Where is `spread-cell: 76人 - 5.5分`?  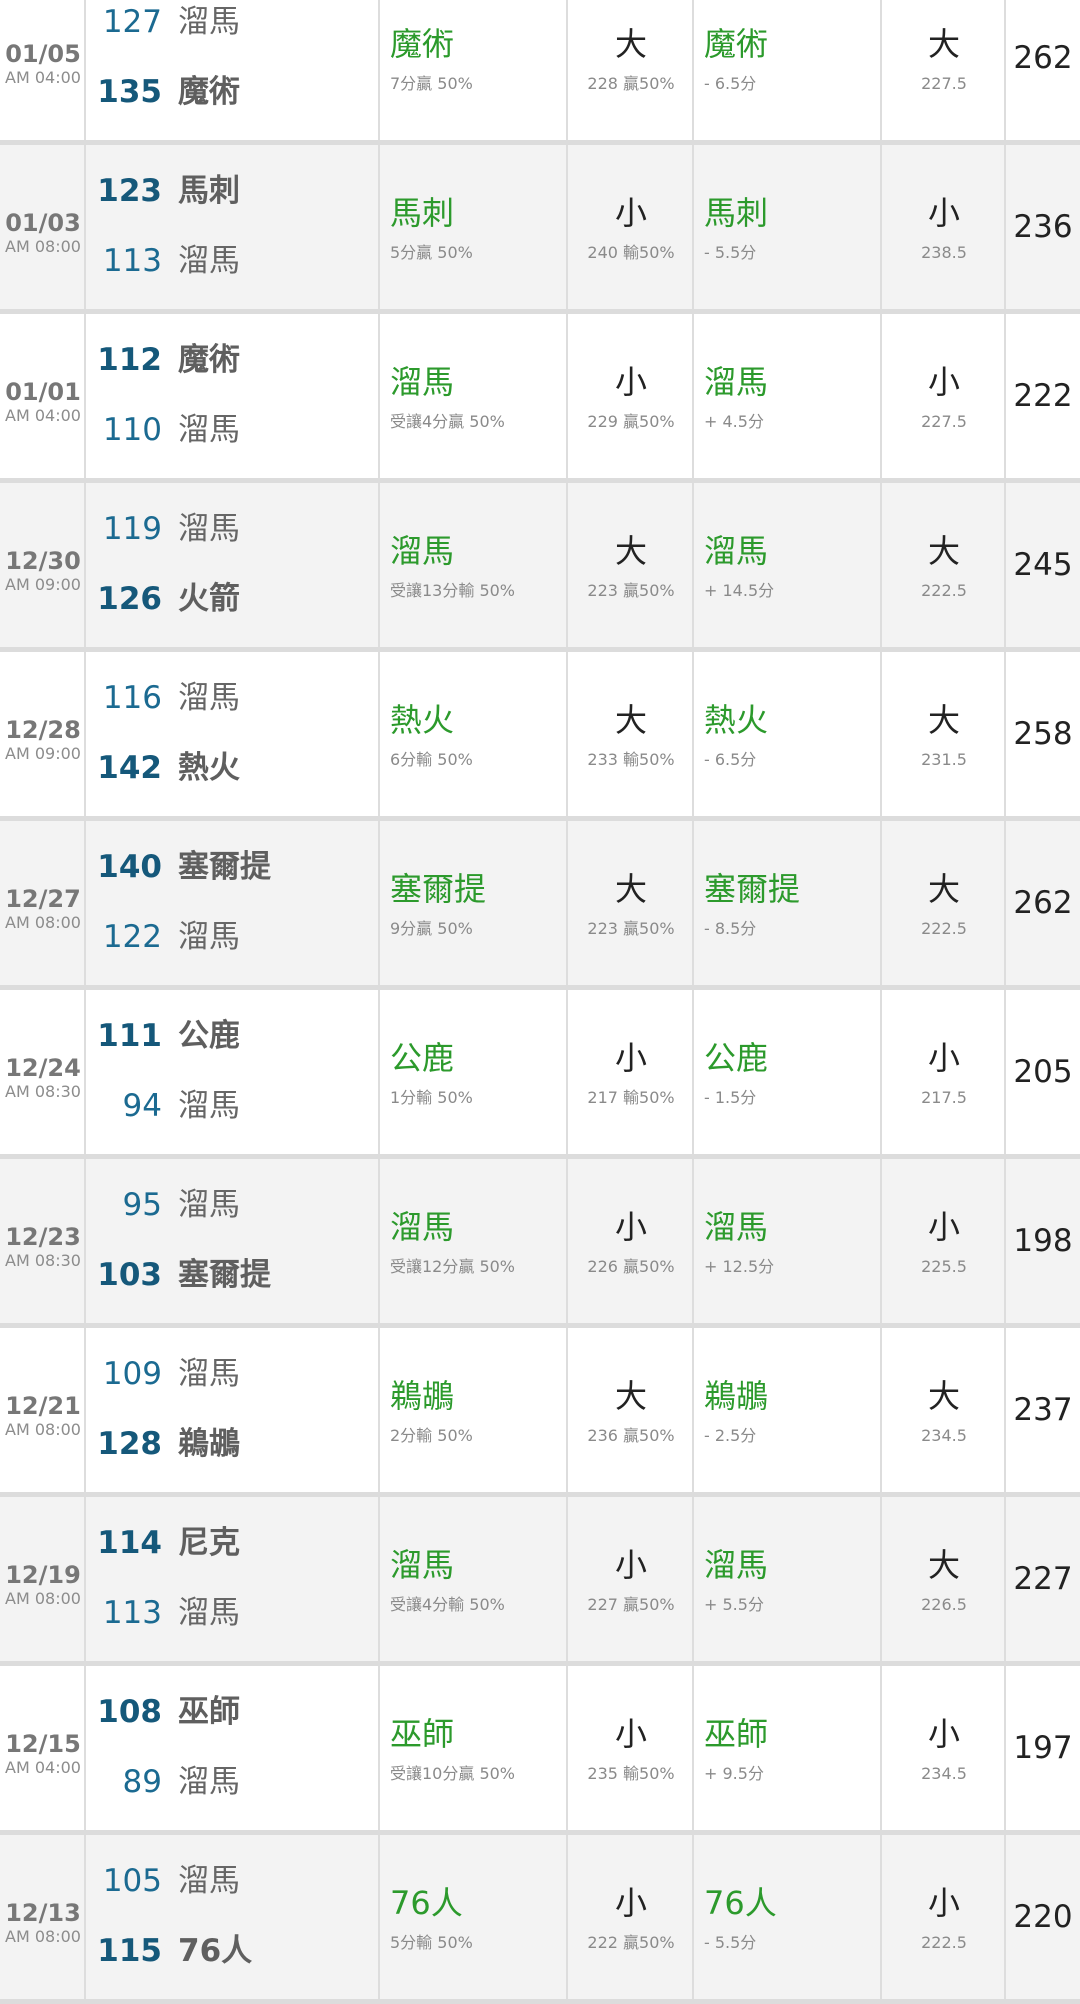 spread-cell: 76人 - 5.5分 is located at coordinates (788, 1917).